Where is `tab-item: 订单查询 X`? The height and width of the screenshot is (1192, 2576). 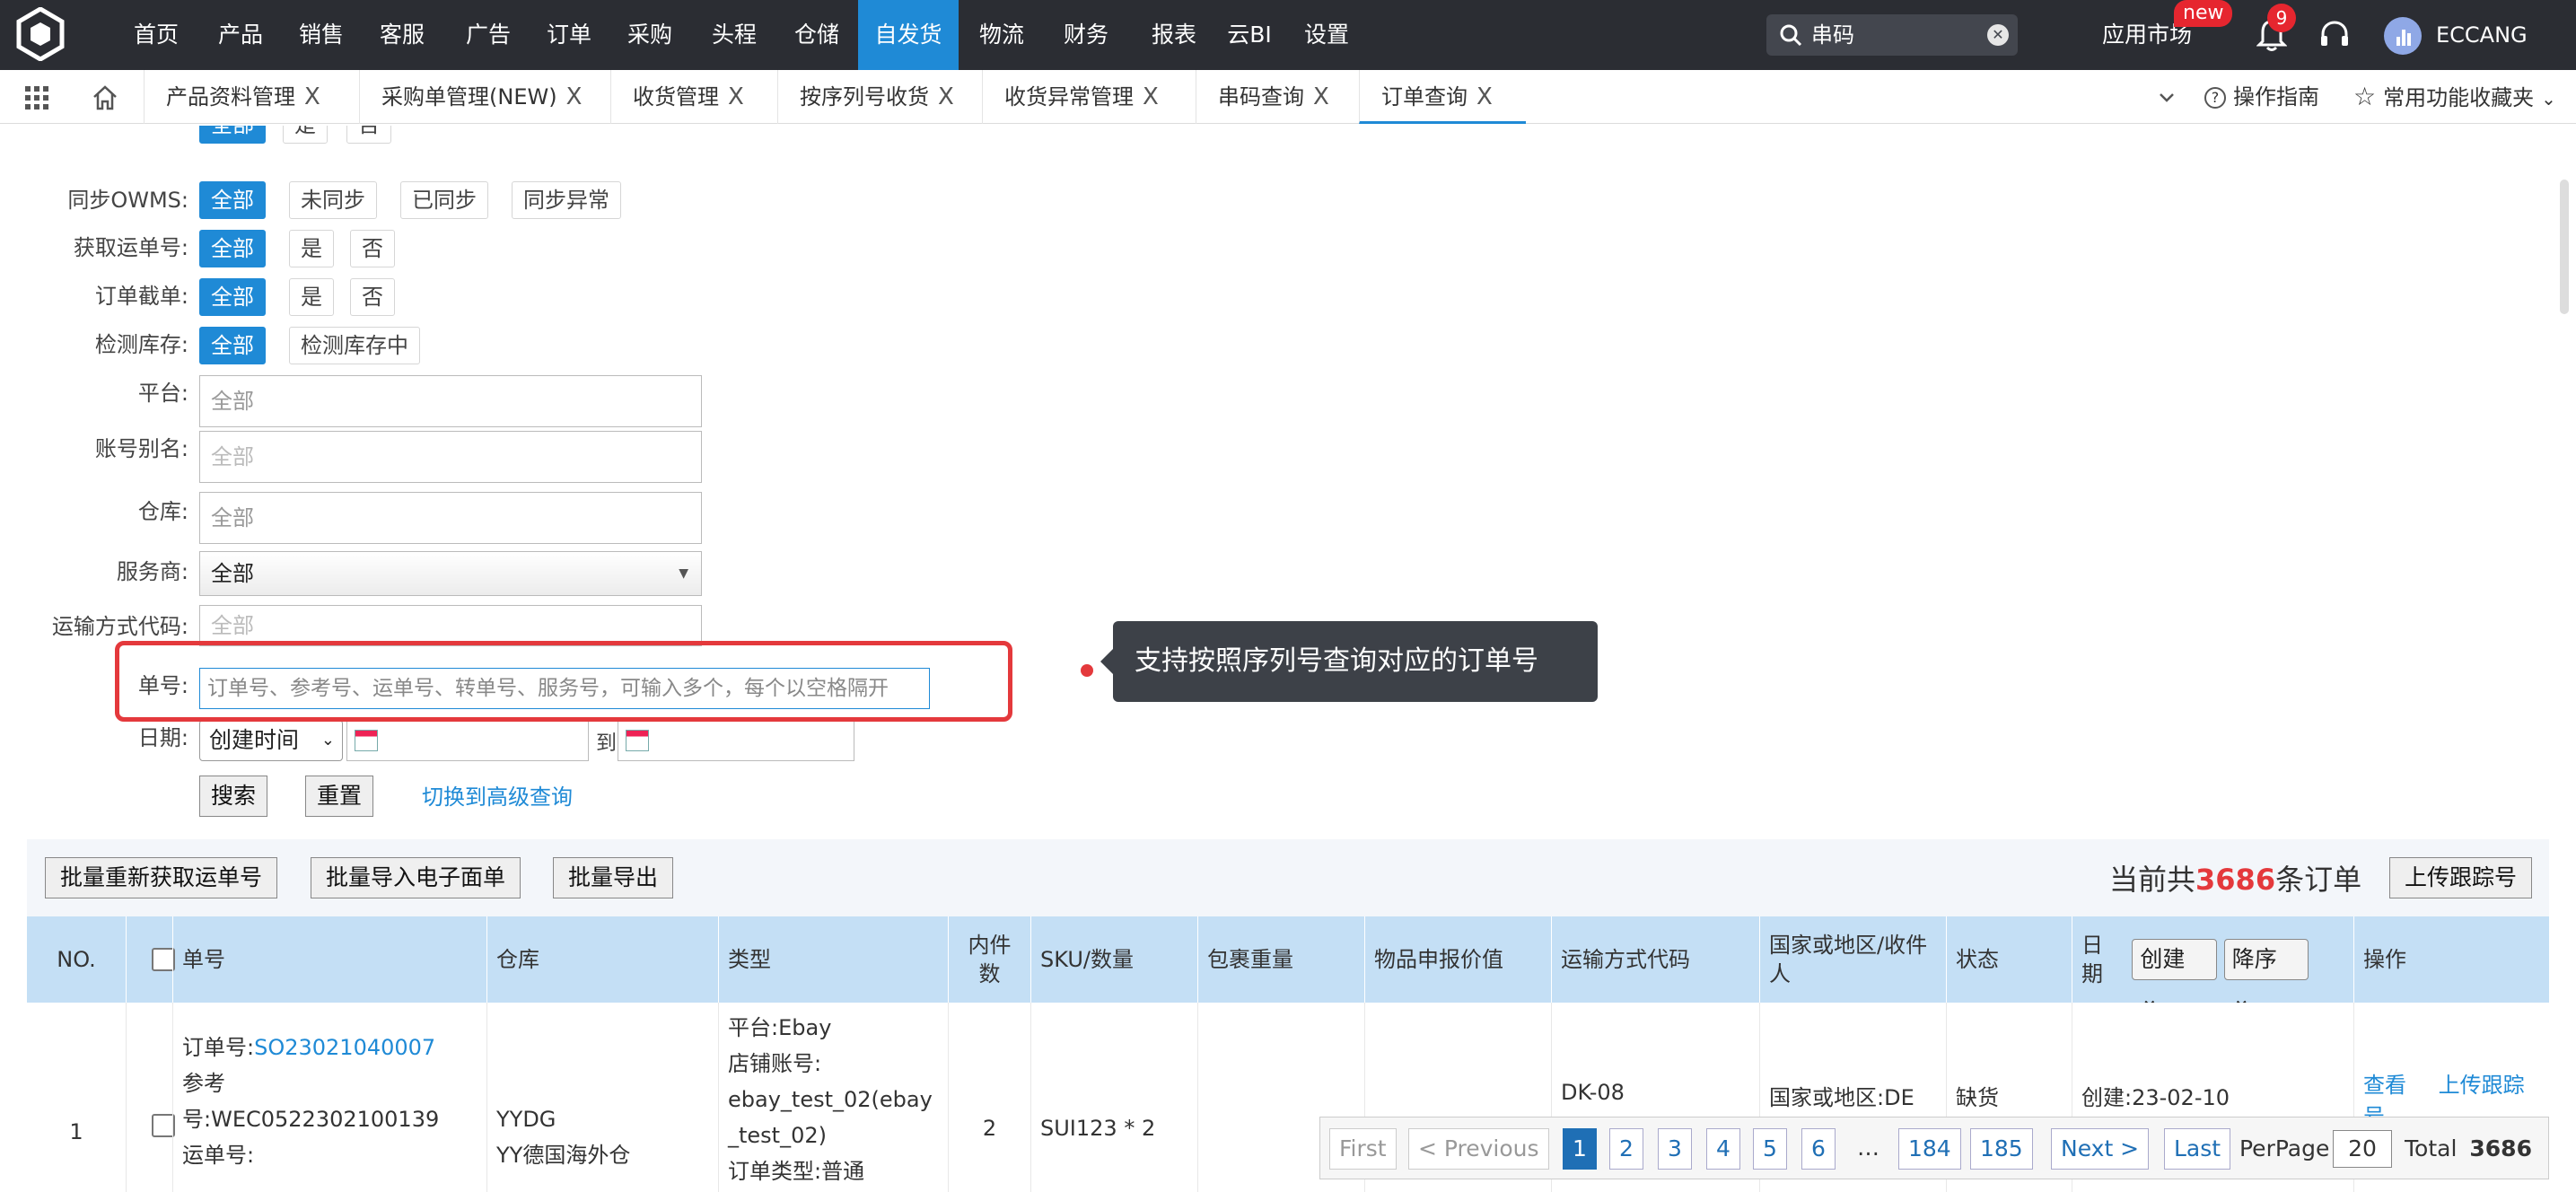
tab-item: 订单查询 X is located at coordinates (1442, 97).